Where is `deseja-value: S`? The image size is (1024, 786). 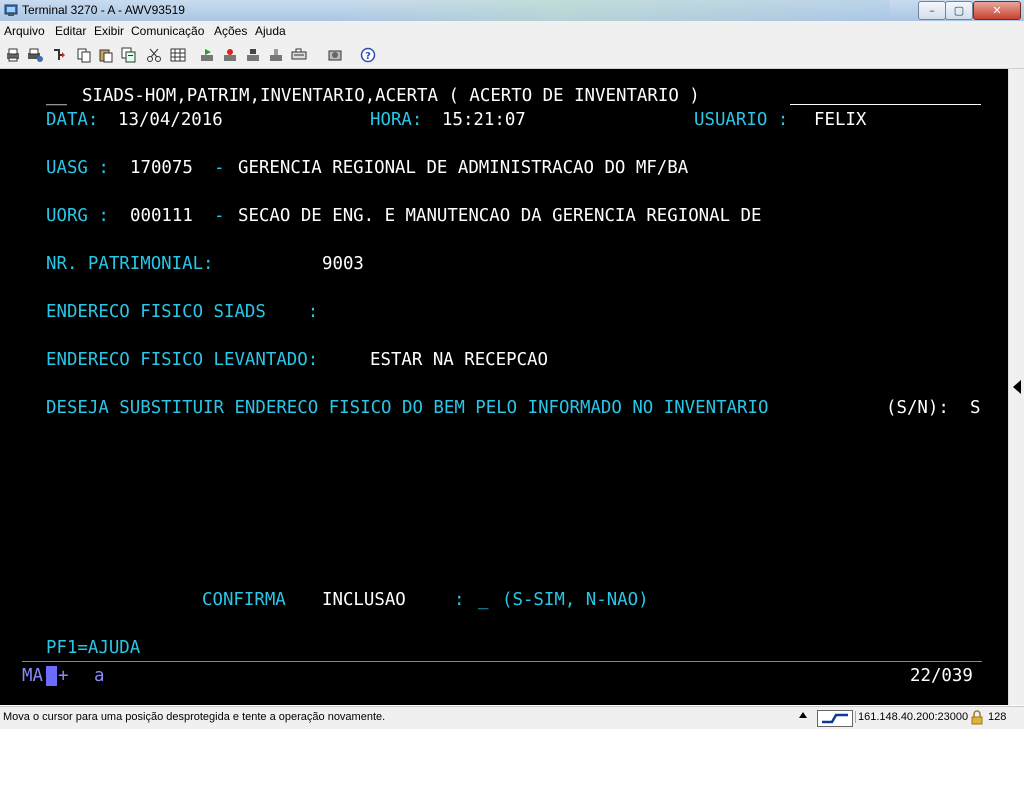 deseja-value: S is located at coordinates (975, 408).